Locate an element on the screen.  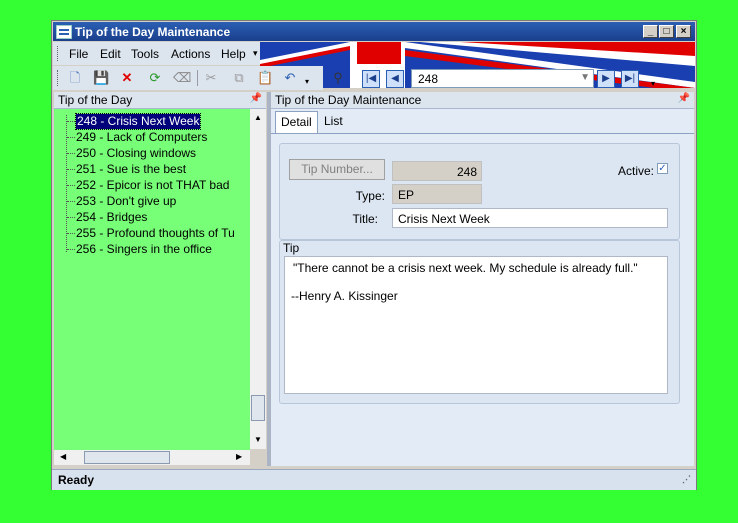
toolbar-grip is located at coordinates (58, 78).